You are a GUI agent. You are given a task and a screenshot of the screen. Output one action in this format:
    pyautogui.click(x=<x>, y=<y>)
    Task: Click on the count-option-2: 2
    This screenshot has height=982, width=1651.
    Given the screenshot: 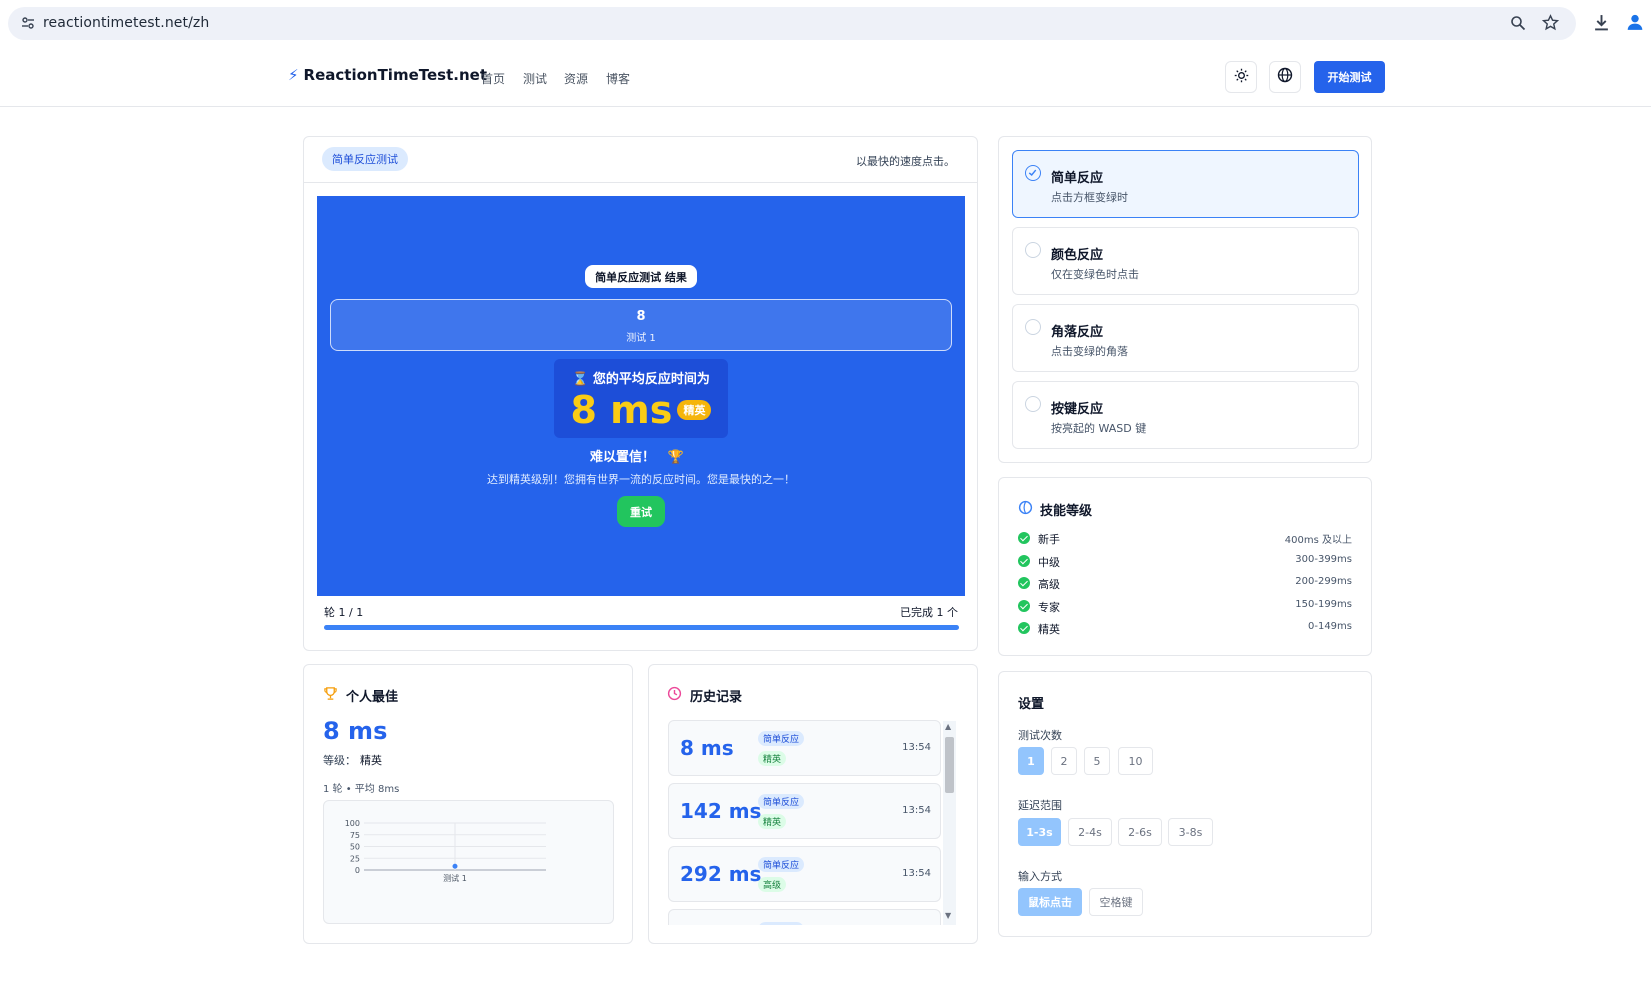 What is the action you would take?
    pyautogui.click(x=1064, y=761)
    